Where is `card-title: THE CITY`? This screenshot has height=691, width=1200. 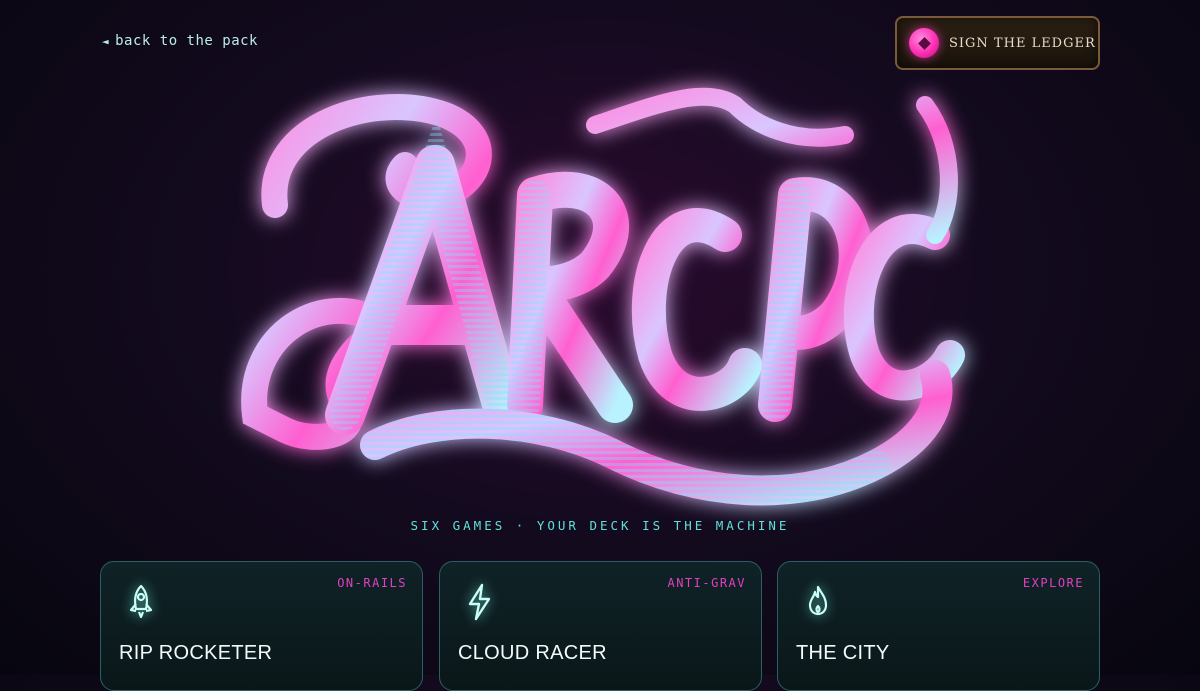
card-title: THE CITY is located at coordinates (843, 653).